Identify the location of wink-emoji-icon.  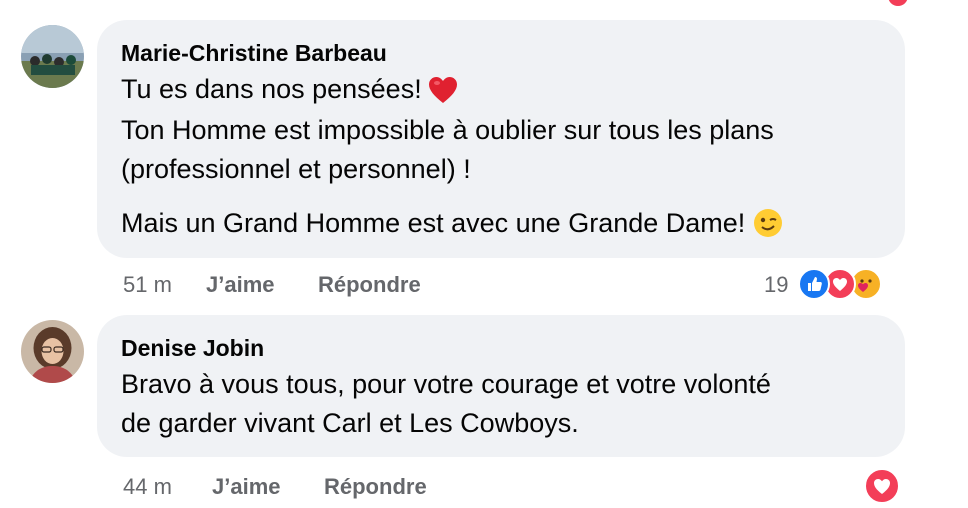
(768, 226).